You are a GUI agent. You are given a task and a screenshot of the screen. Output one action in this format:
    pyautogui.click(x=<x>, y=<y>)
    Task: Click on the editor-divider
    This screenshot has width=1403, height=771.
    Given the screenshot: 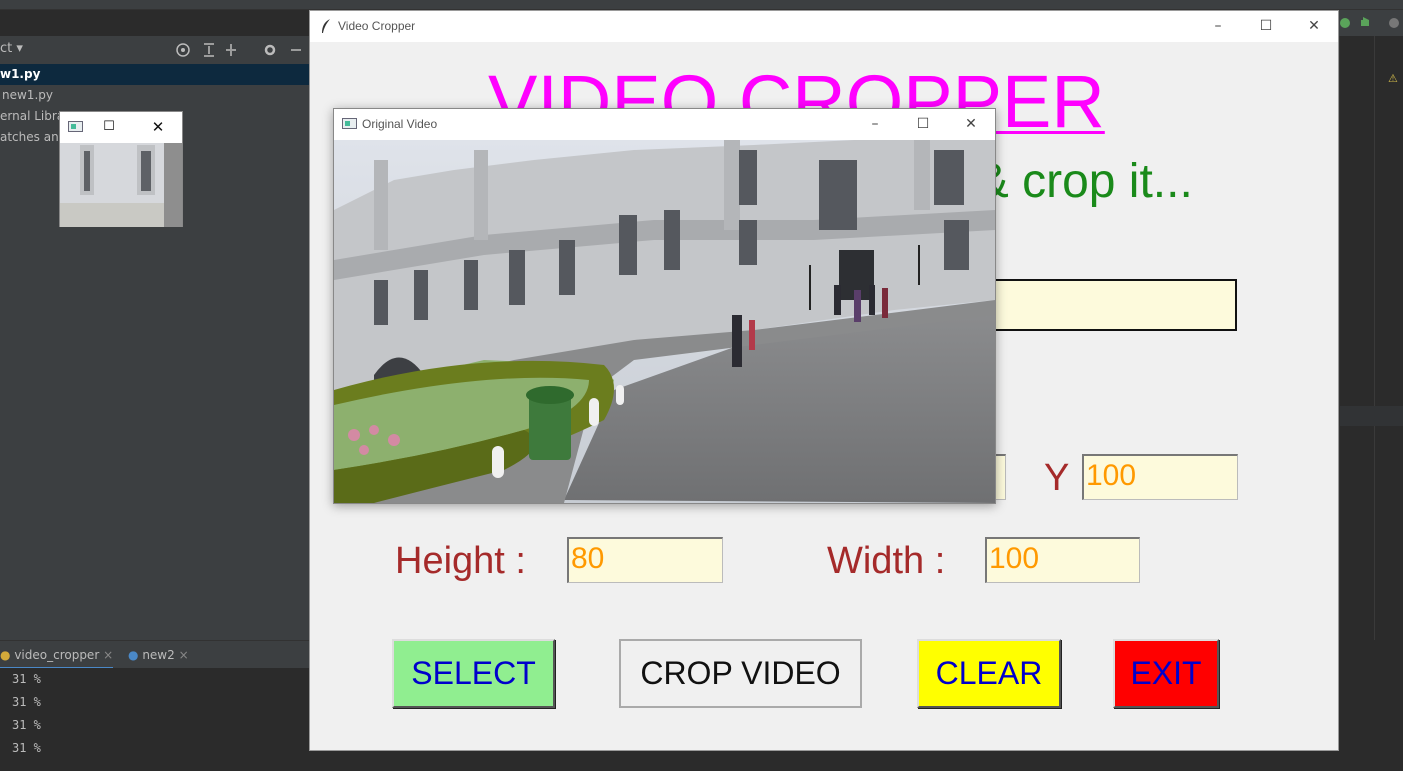 What is the action you would take?
    pyautogui.click(x=1374, y=338)
    